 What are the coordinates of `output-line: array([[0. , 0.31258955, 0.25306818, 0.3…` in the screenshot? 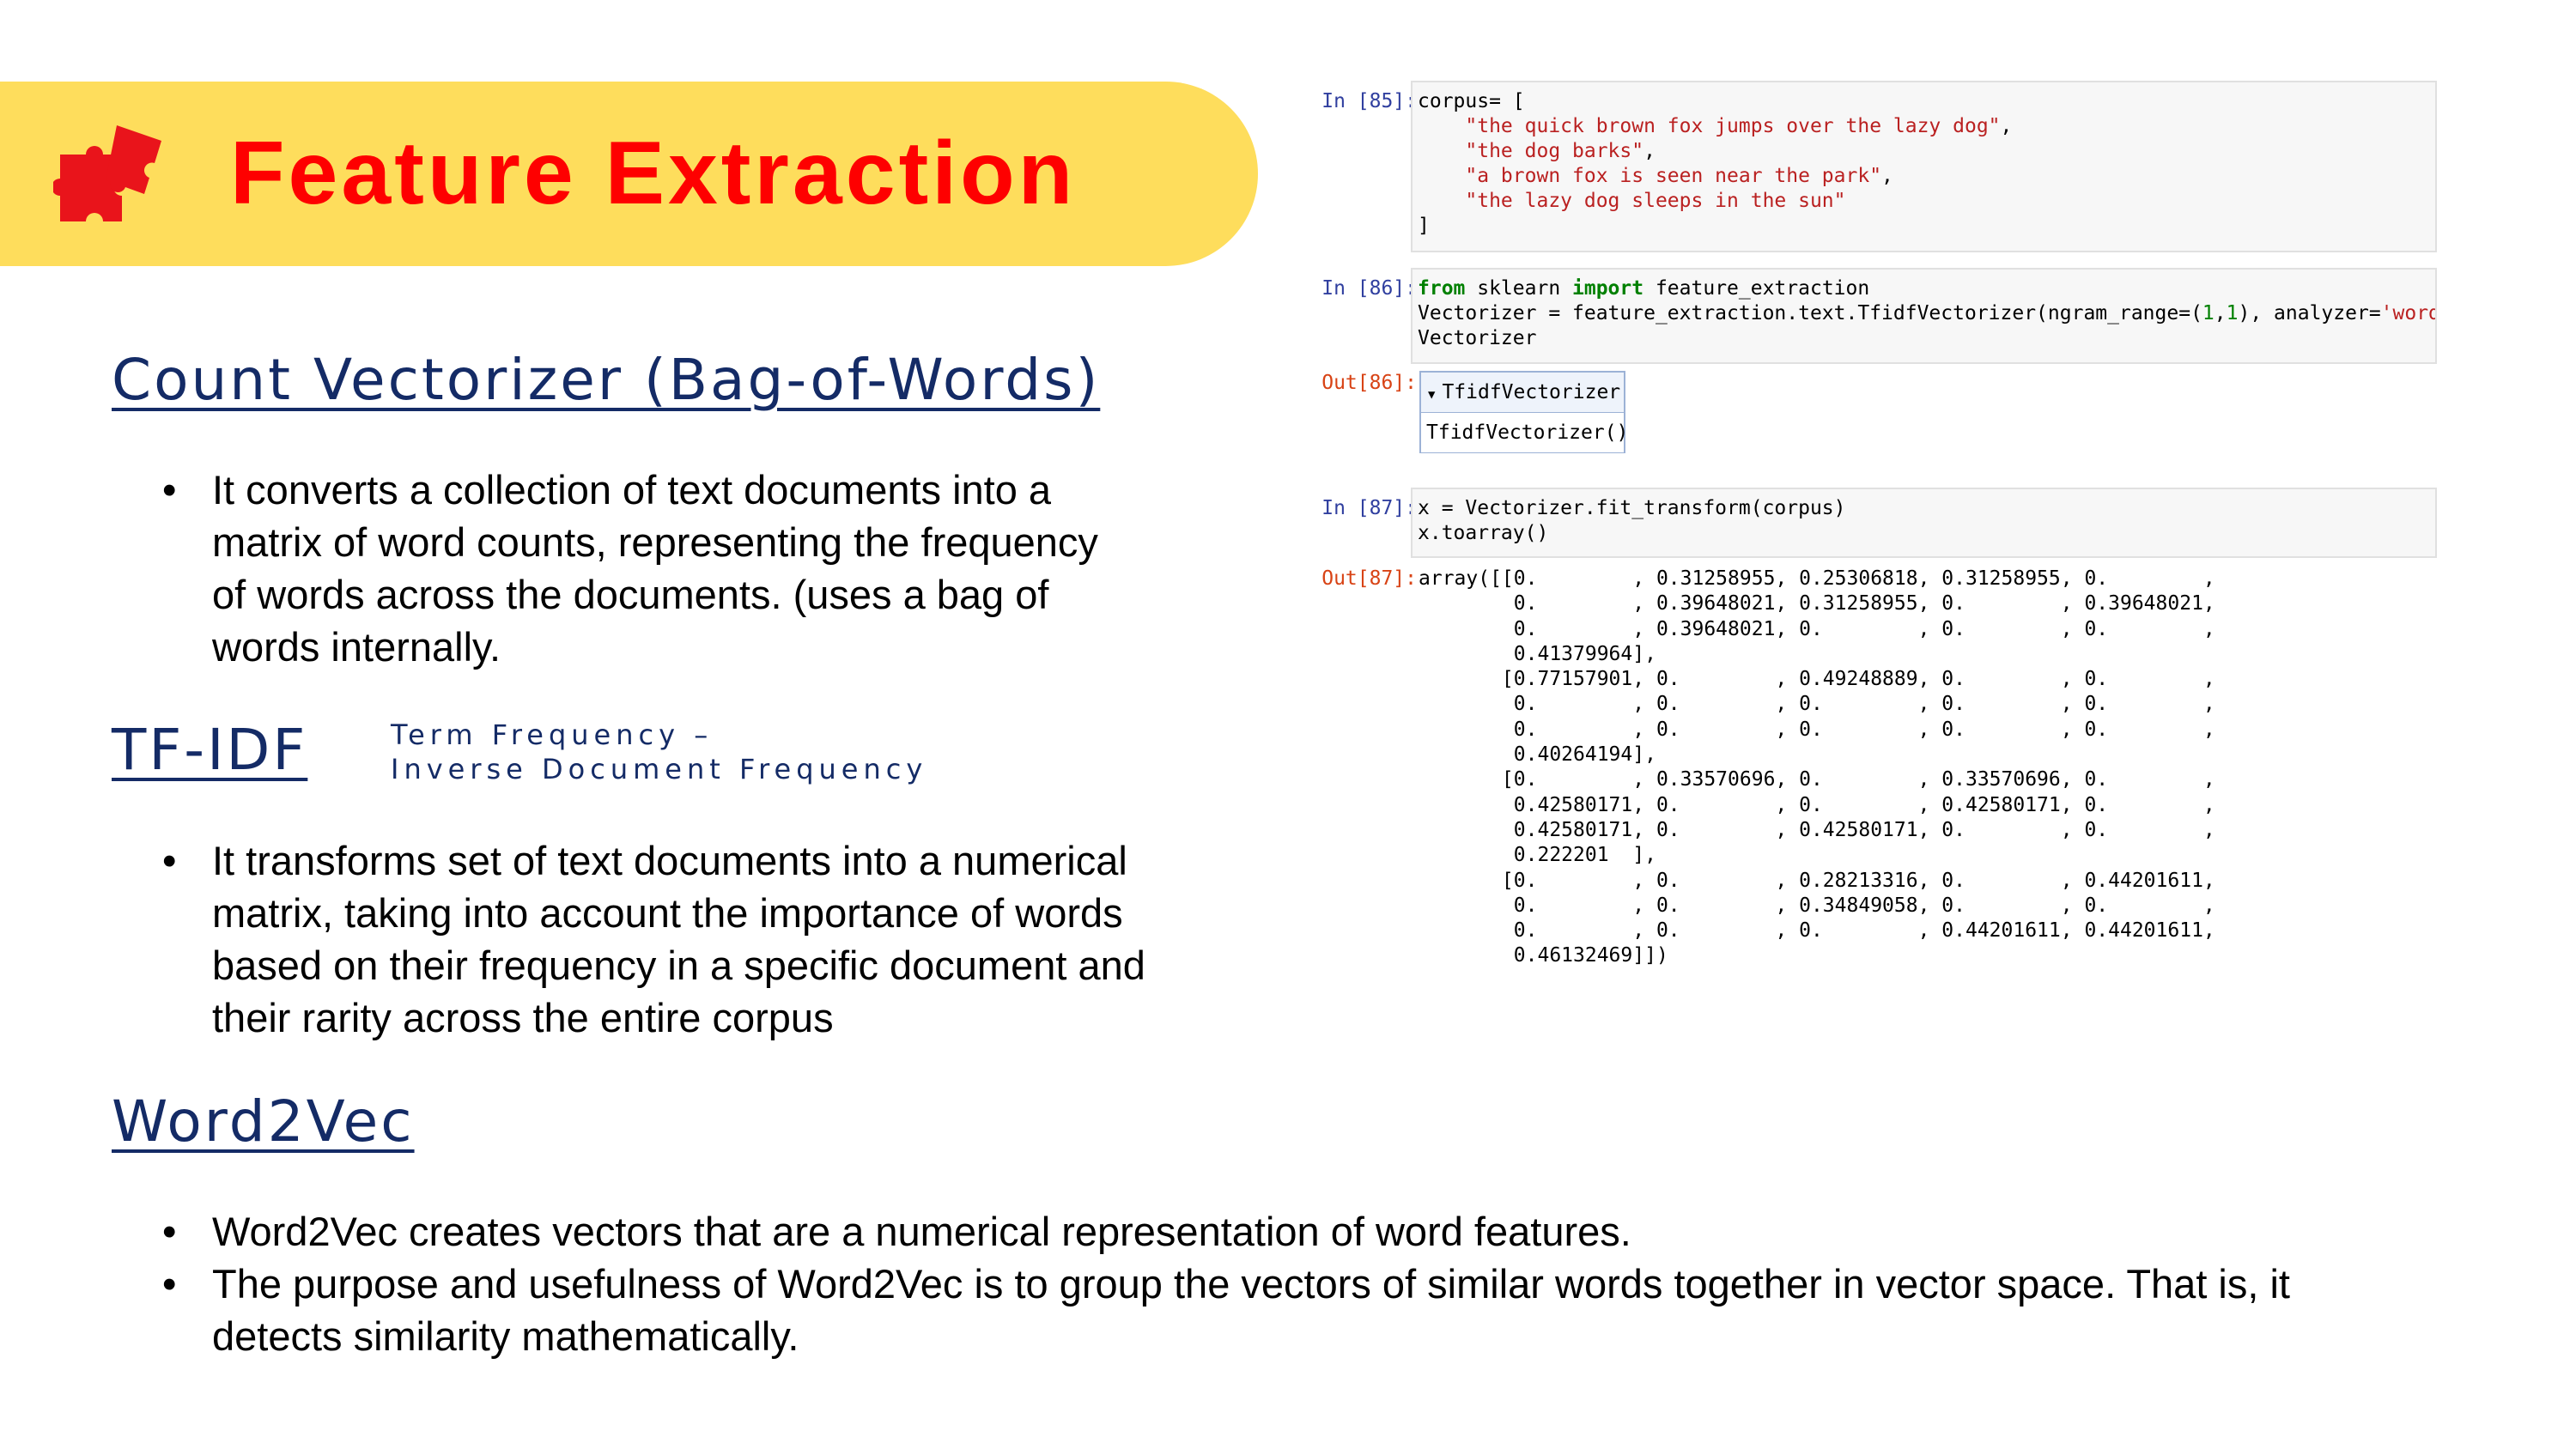 It's located at (1817, 578).